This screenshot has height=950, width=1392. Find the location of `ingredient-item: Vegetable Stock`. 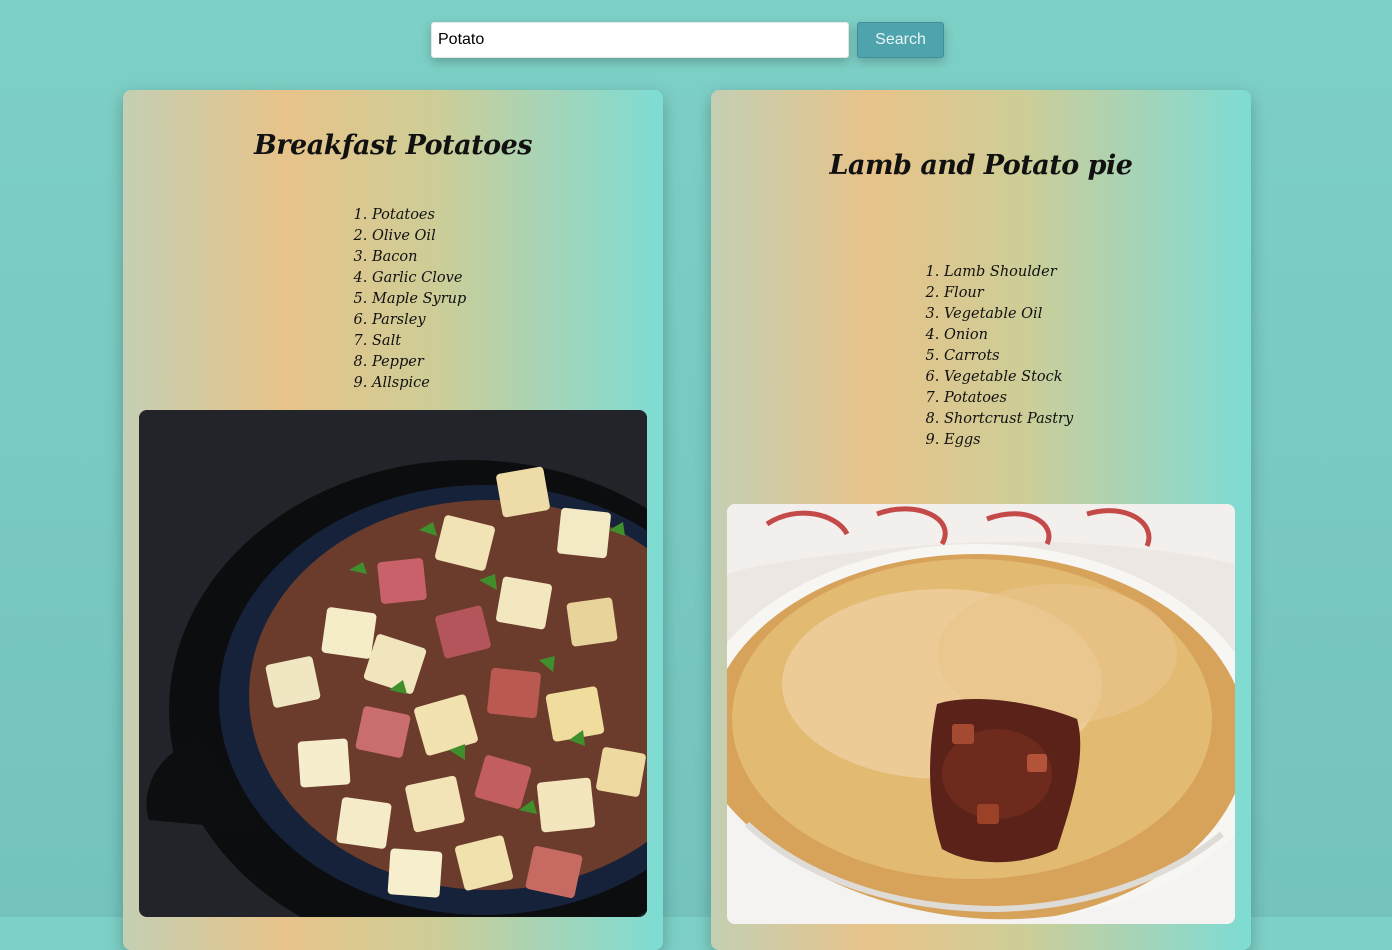

ingredient-item: Vegetable Stock is located at coordinates (1008, 377).